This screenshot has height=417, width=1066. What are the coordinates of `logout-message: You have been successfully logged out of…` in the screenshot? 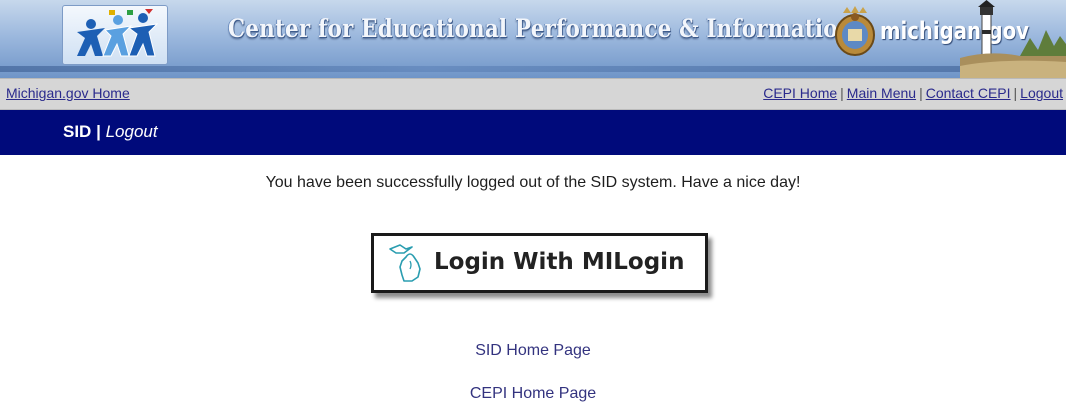 It's located at (533, 182).